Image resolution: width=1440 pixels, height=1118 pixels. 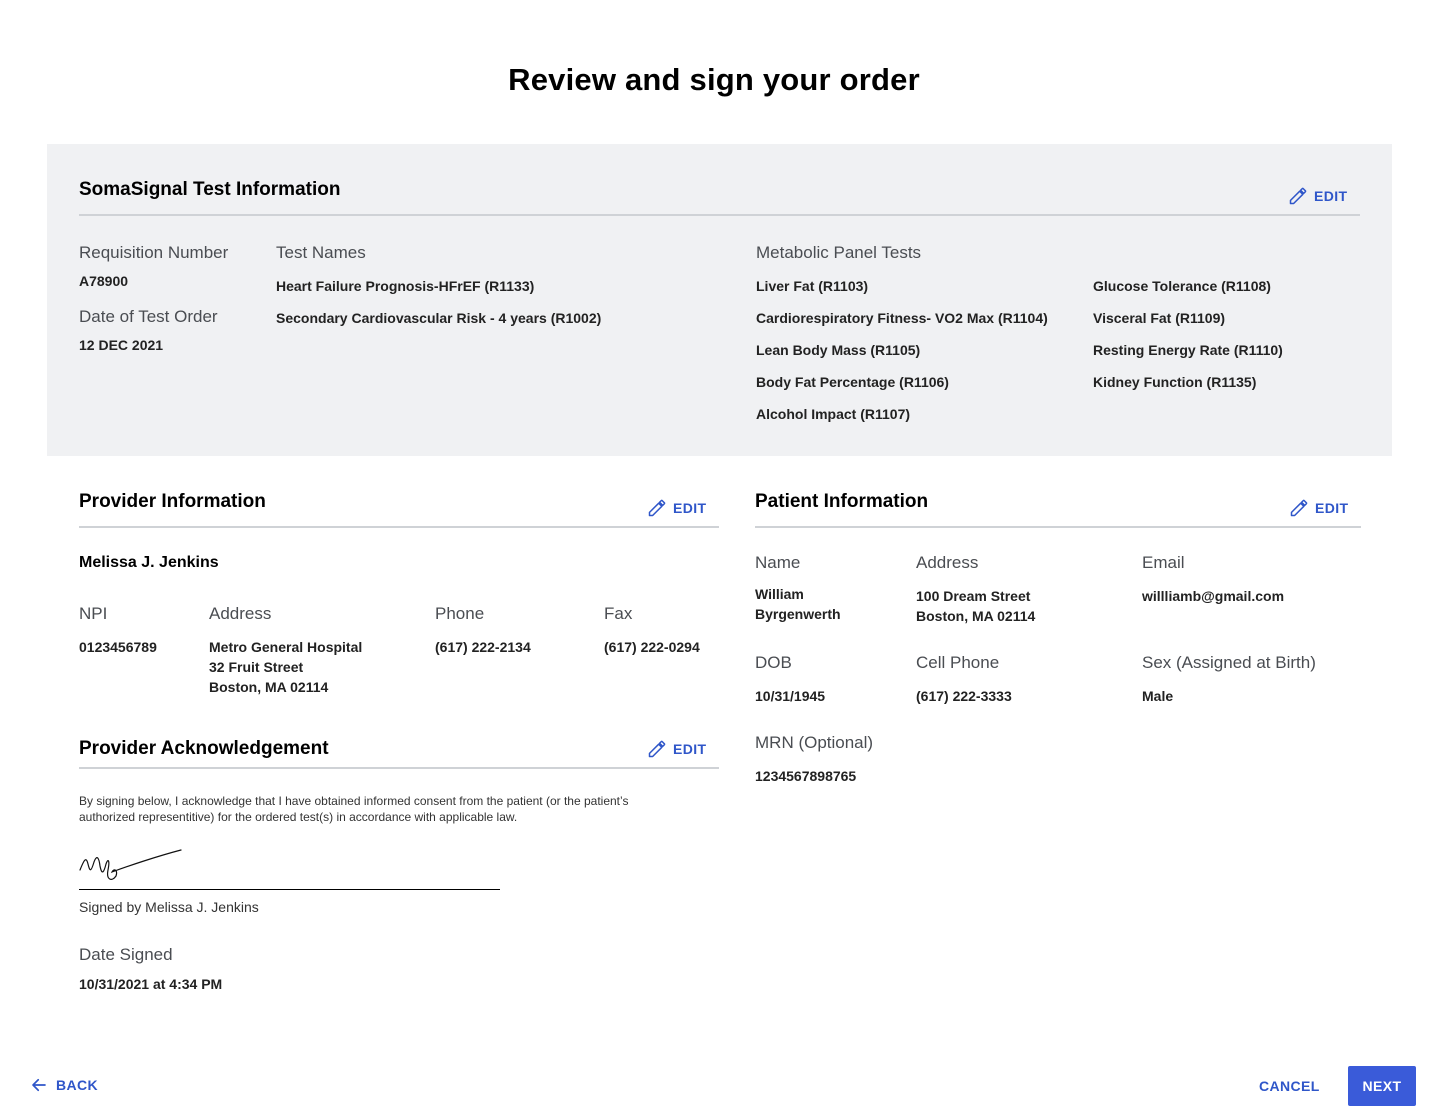 I want to click on next-button: NEXT, so click(x=1382, y=1086).